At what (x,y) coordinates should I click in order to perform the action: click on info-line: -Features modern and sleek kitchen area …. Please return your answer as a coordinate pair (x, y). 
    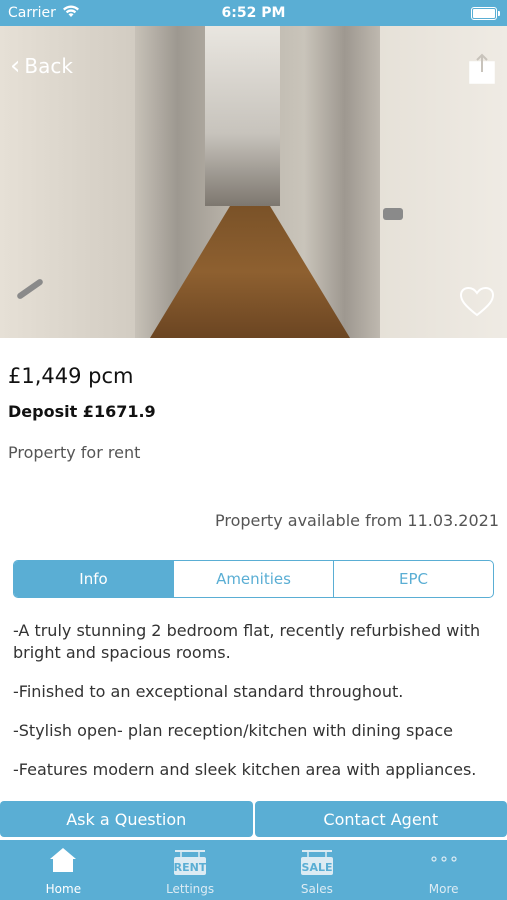
    Looking at the image, I should click on (245, 769).